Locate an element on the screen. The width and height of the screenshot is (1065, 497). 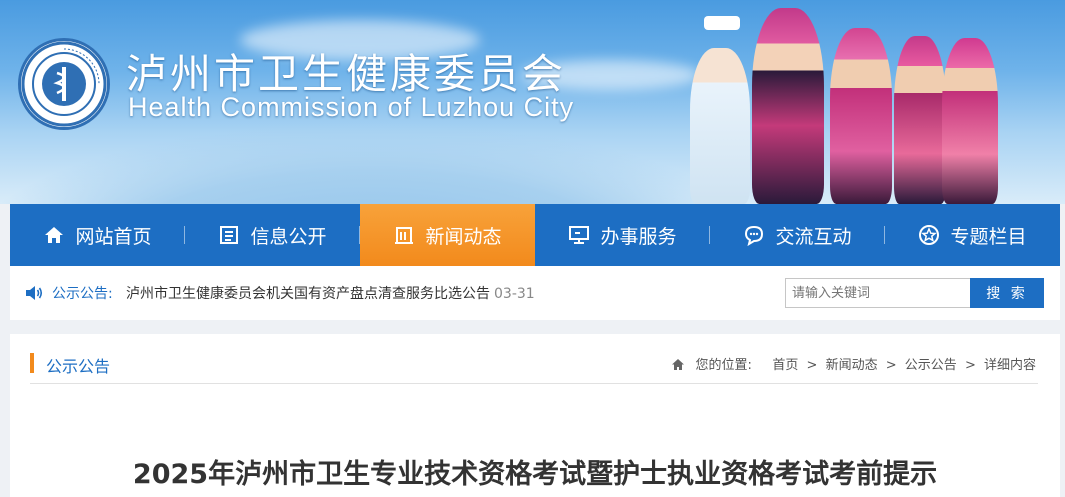
search-input is located at coordinates (878, 293).